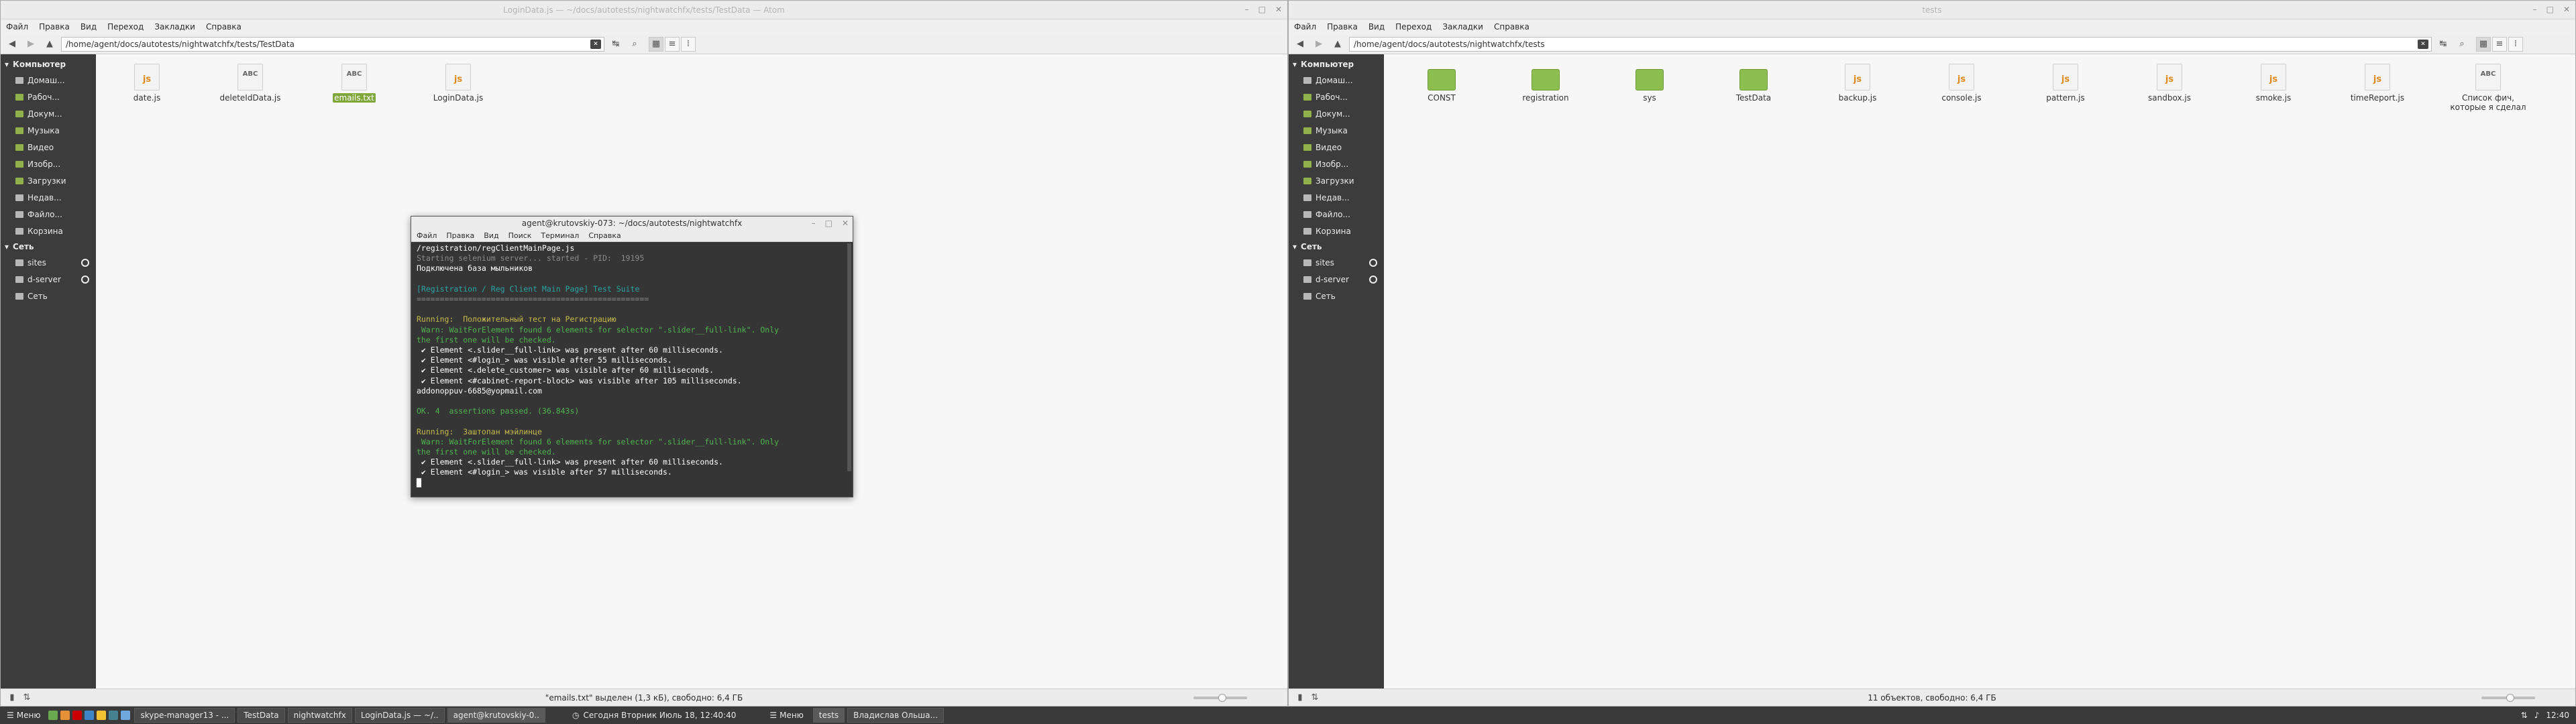 The height and width of the screenshot is (724, 2576). I want to click on forward-icon: ▶, so click(1318, 44).